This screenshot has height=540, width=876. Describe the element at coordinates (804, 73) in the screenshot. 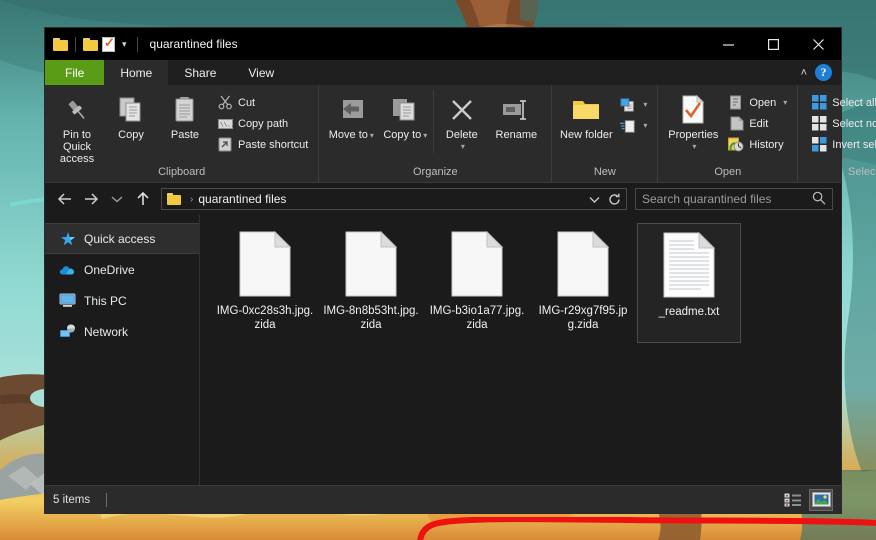

I see `collapse-ribbon-icon: ˄` at that location.